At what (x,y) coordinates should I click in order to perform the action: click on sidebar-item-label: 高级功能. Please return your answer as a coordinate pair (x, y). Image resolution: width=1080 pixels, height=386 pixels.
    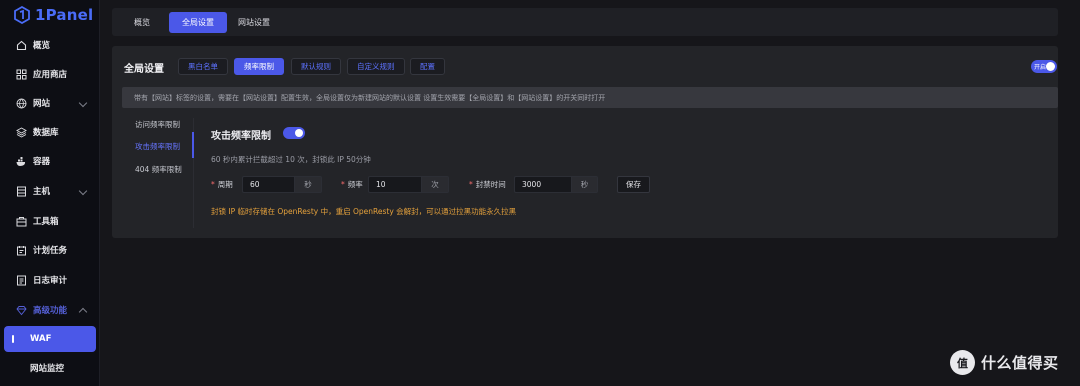
    Looking at the image, I should click on (50, 311).